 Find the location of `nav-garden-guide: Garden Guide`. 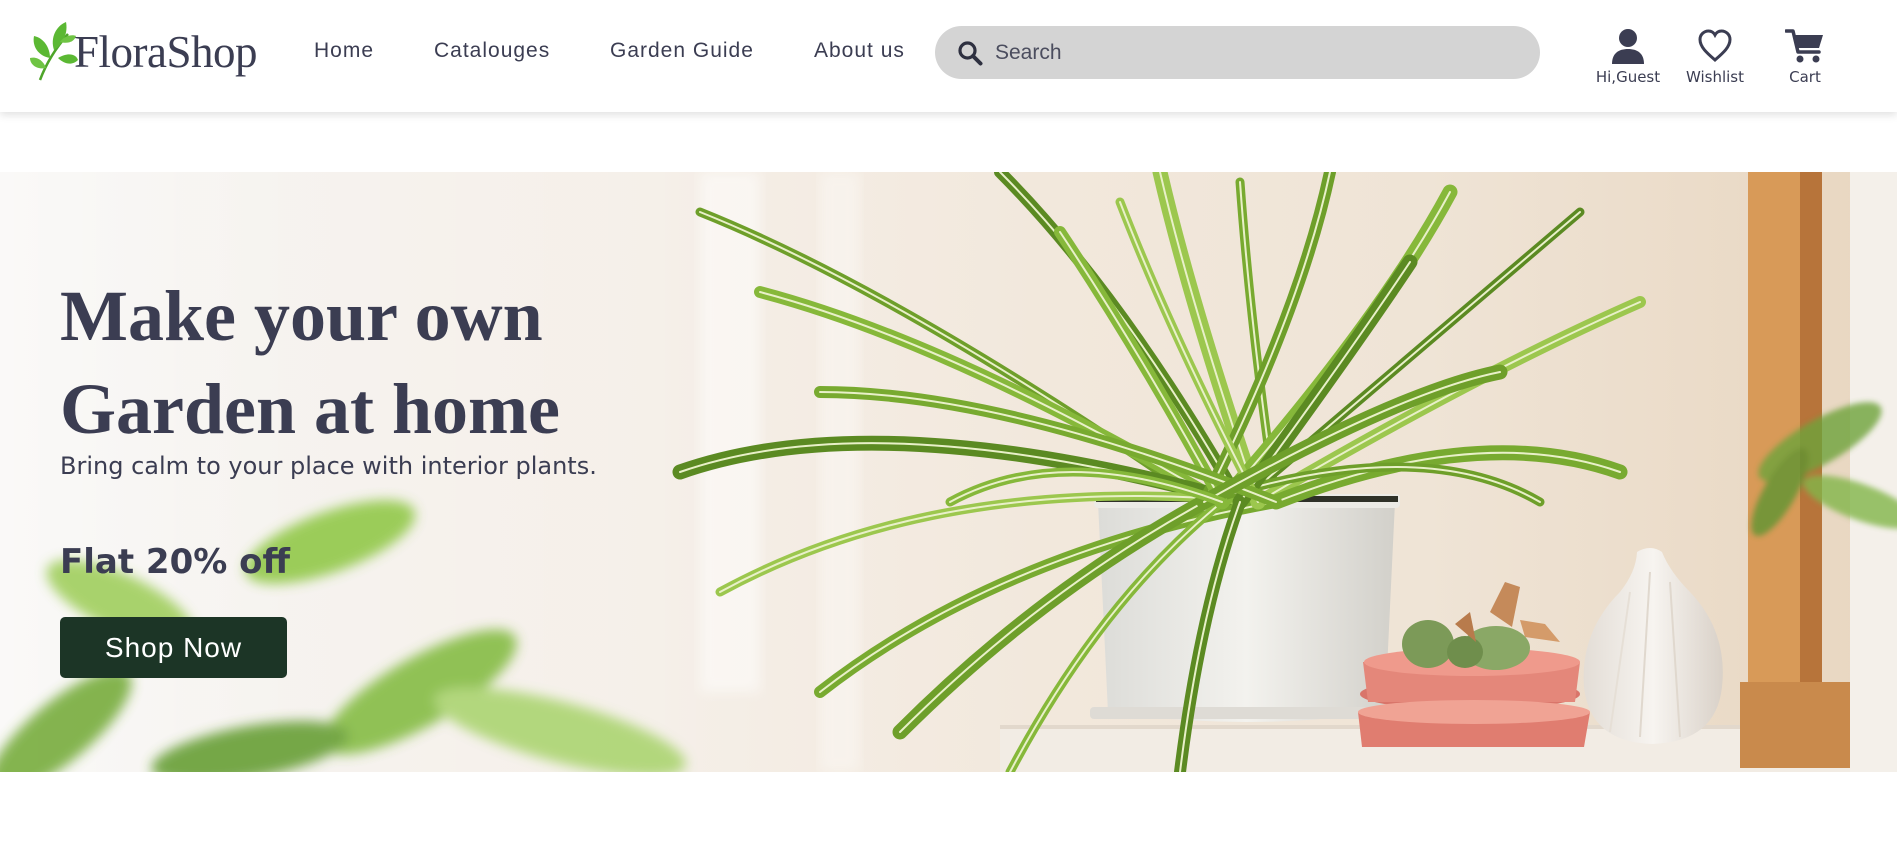

nav-garden-guide: Garden Guide is located at coordinates (682, 51).